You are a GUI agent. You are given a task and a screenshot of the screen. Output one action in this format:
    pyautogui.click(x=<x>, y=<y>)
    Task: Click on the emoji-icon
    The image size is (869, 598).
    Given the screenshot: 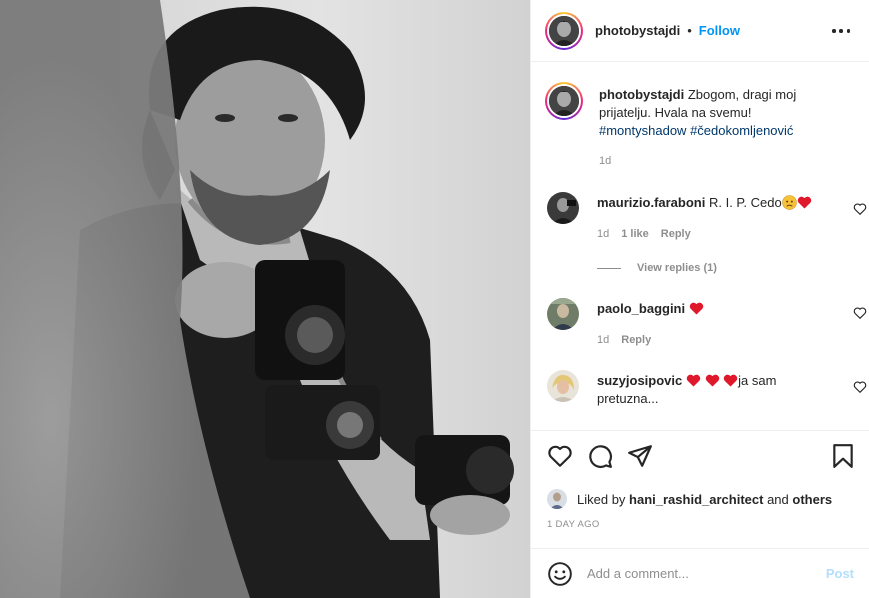 What is the action you would take?
    pyautogui.click(x=560, y=574)
    